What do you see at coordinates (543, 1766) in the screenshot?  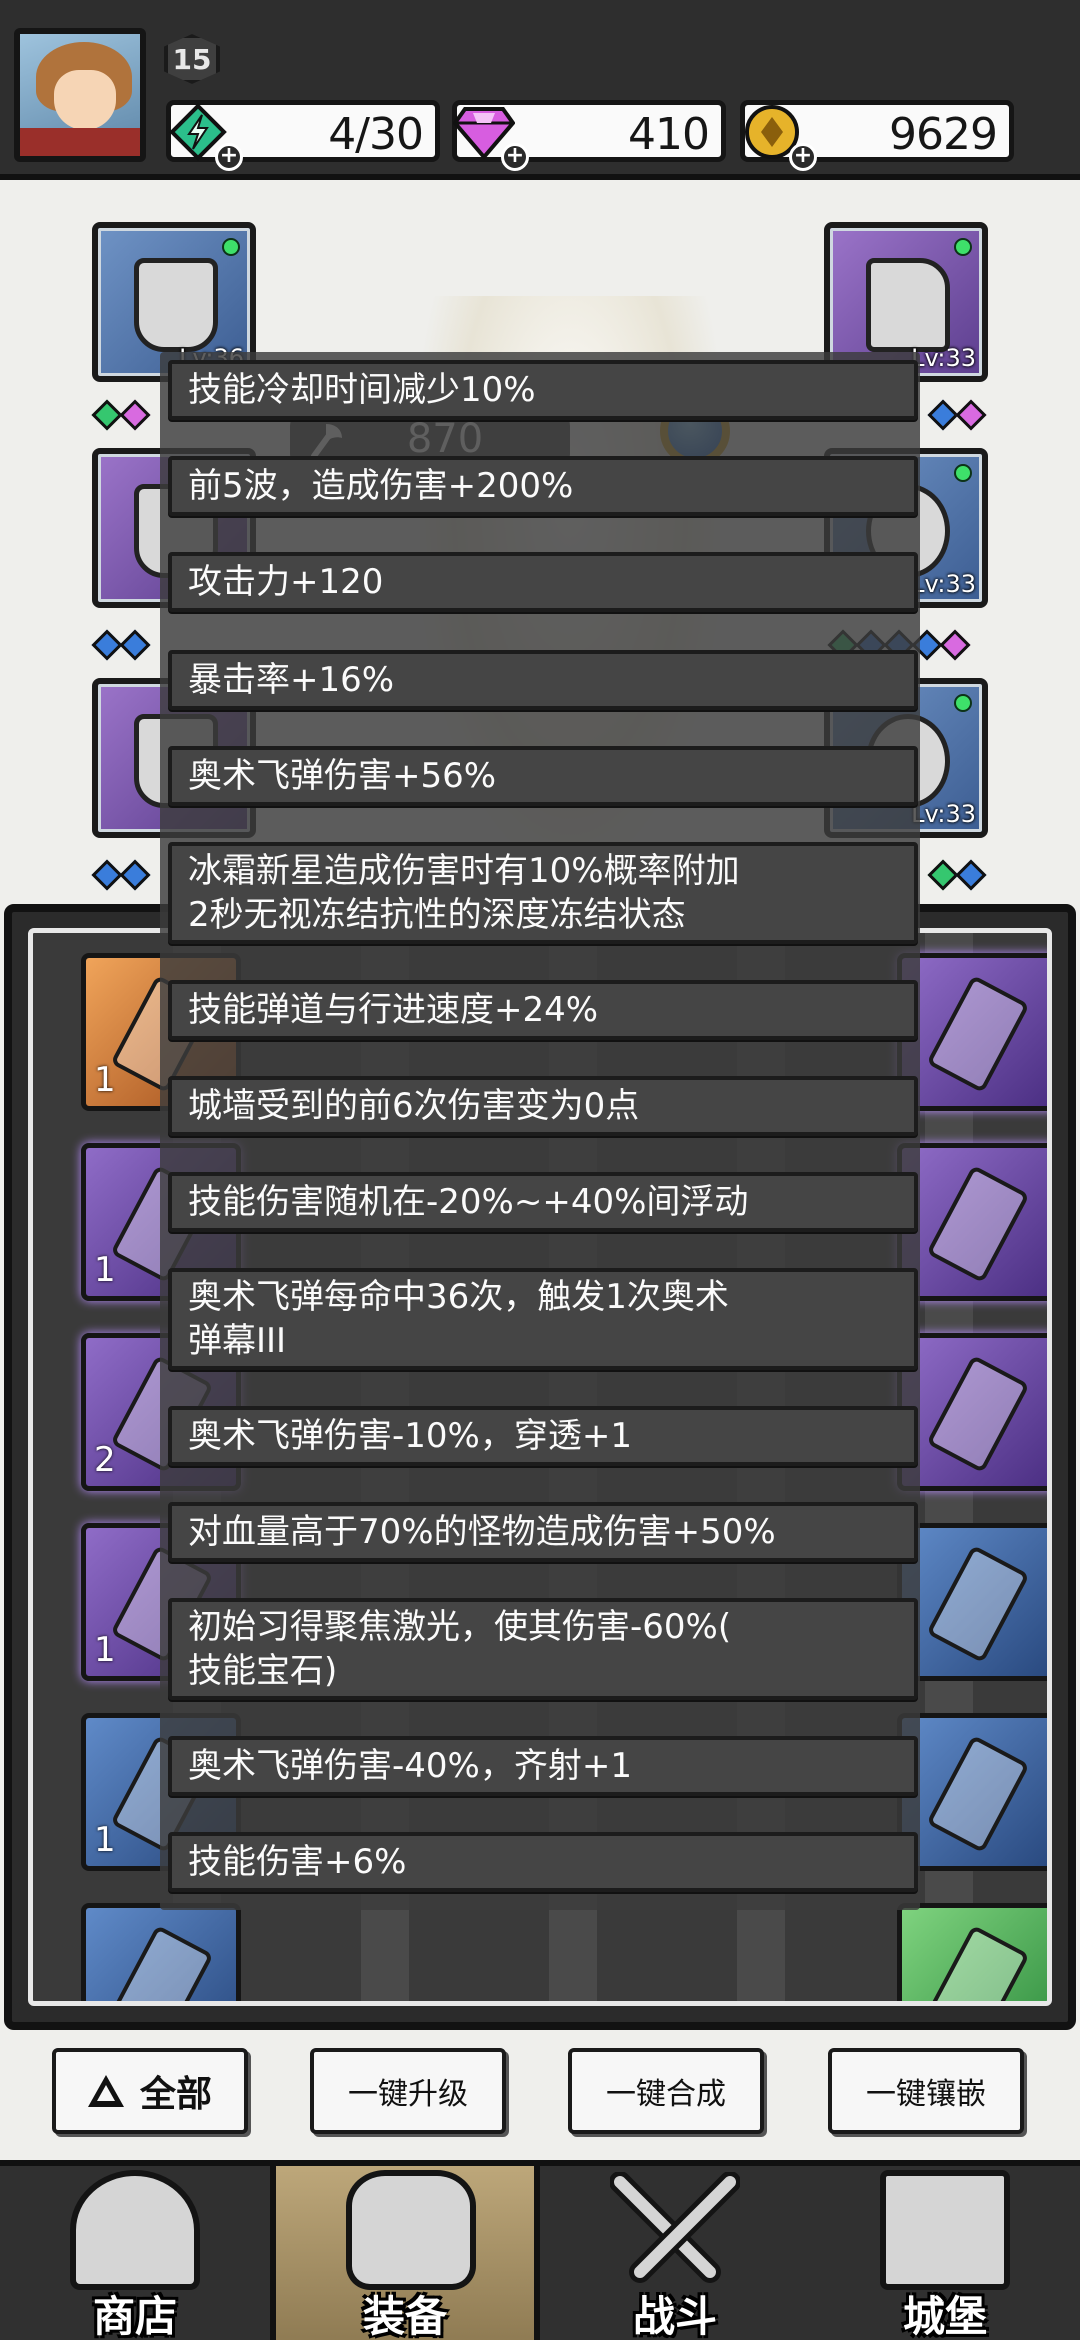 I see `stat-line: 奥术飞弹伤害-40%，齐射+1` at bounding box center [543, 1766].